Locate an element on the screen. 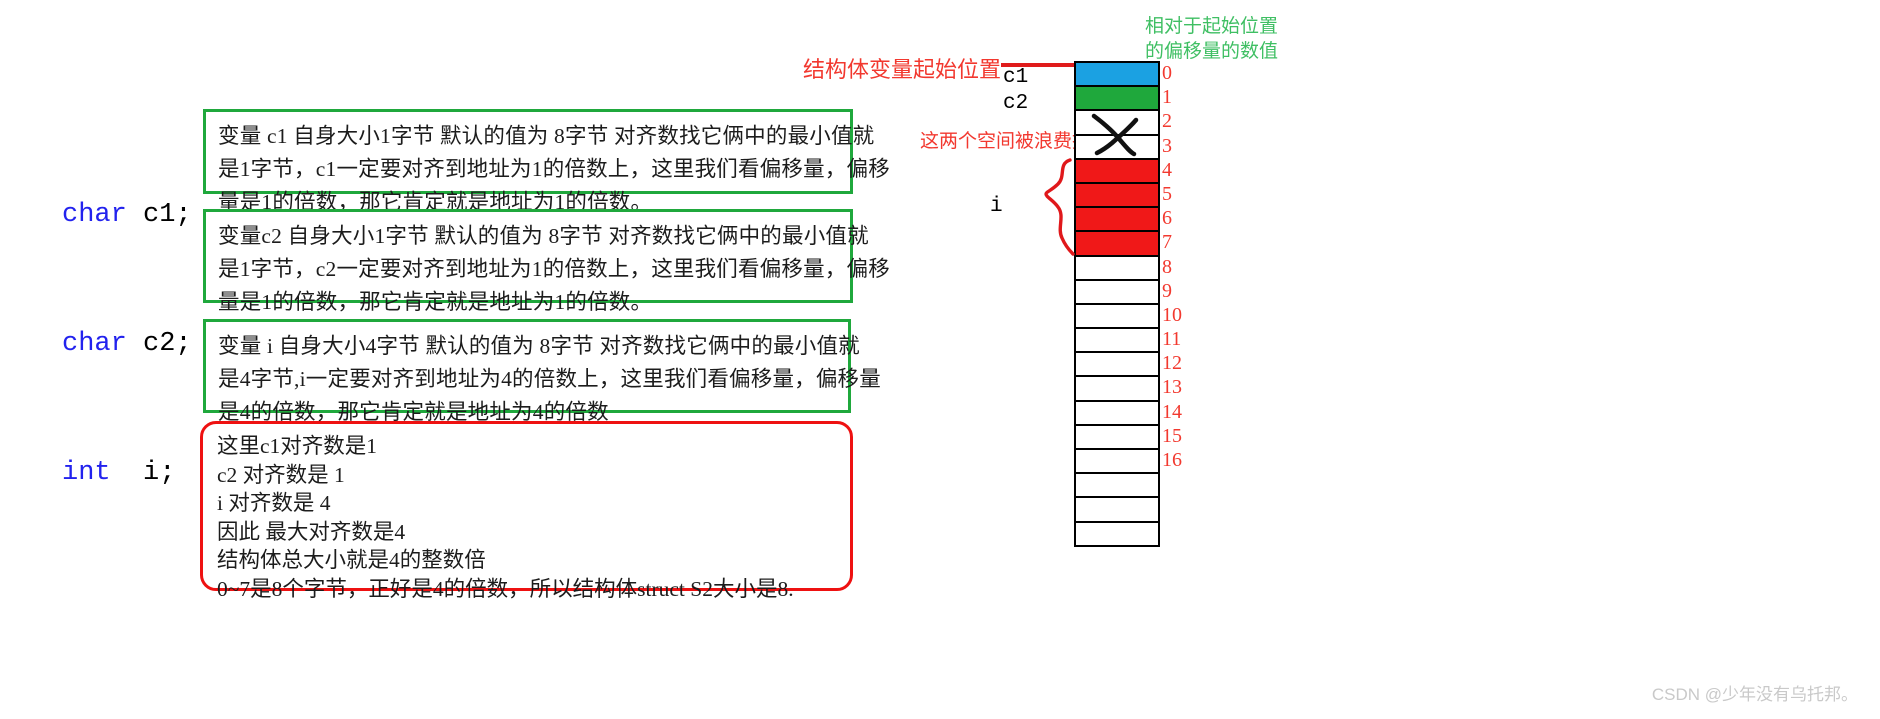 Image resolution: width=1880 pixels, height=719 pixels. offset-legend-annotation: 相对于起始位置 的偏移量的数值 is located at coordinates (1212, 39).